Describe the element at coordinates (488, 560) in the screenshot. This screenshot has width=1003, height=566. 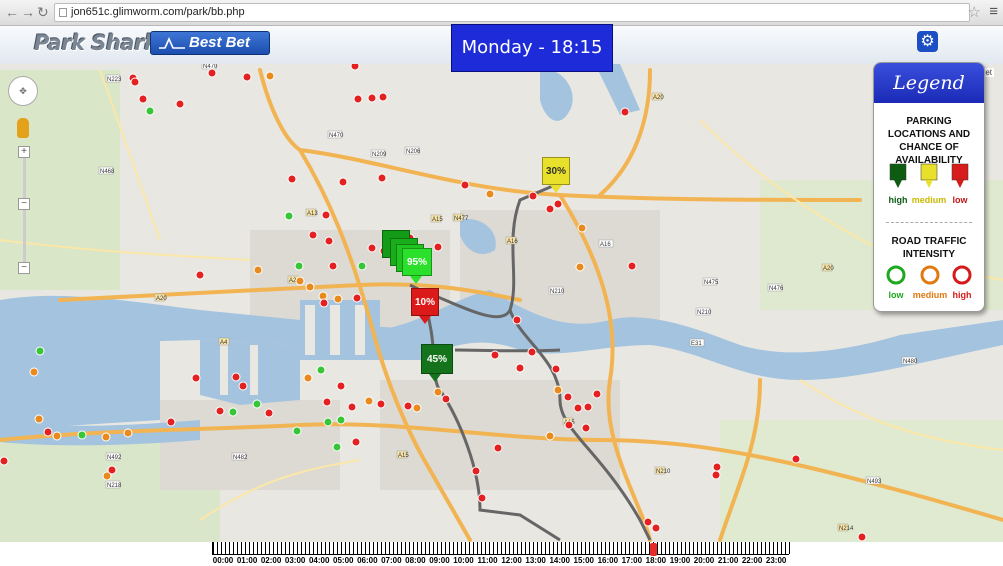
I see `timeline-hour-label: 11:00` at that location.